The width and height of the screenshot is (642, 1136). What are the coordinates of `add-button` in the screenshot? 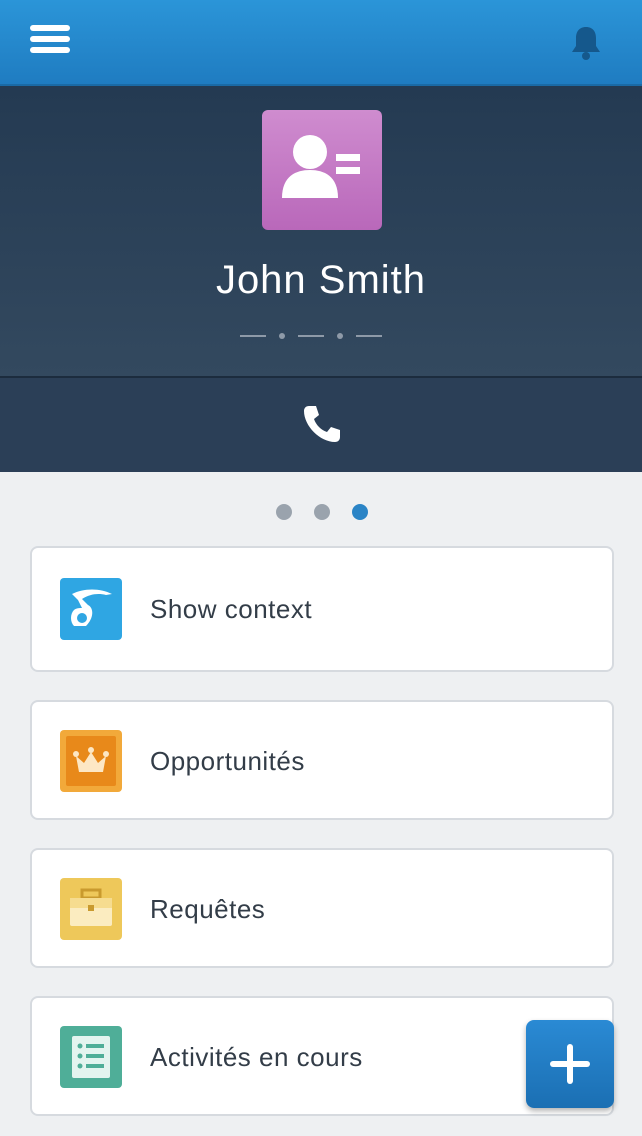 It's located at (570, 1064).